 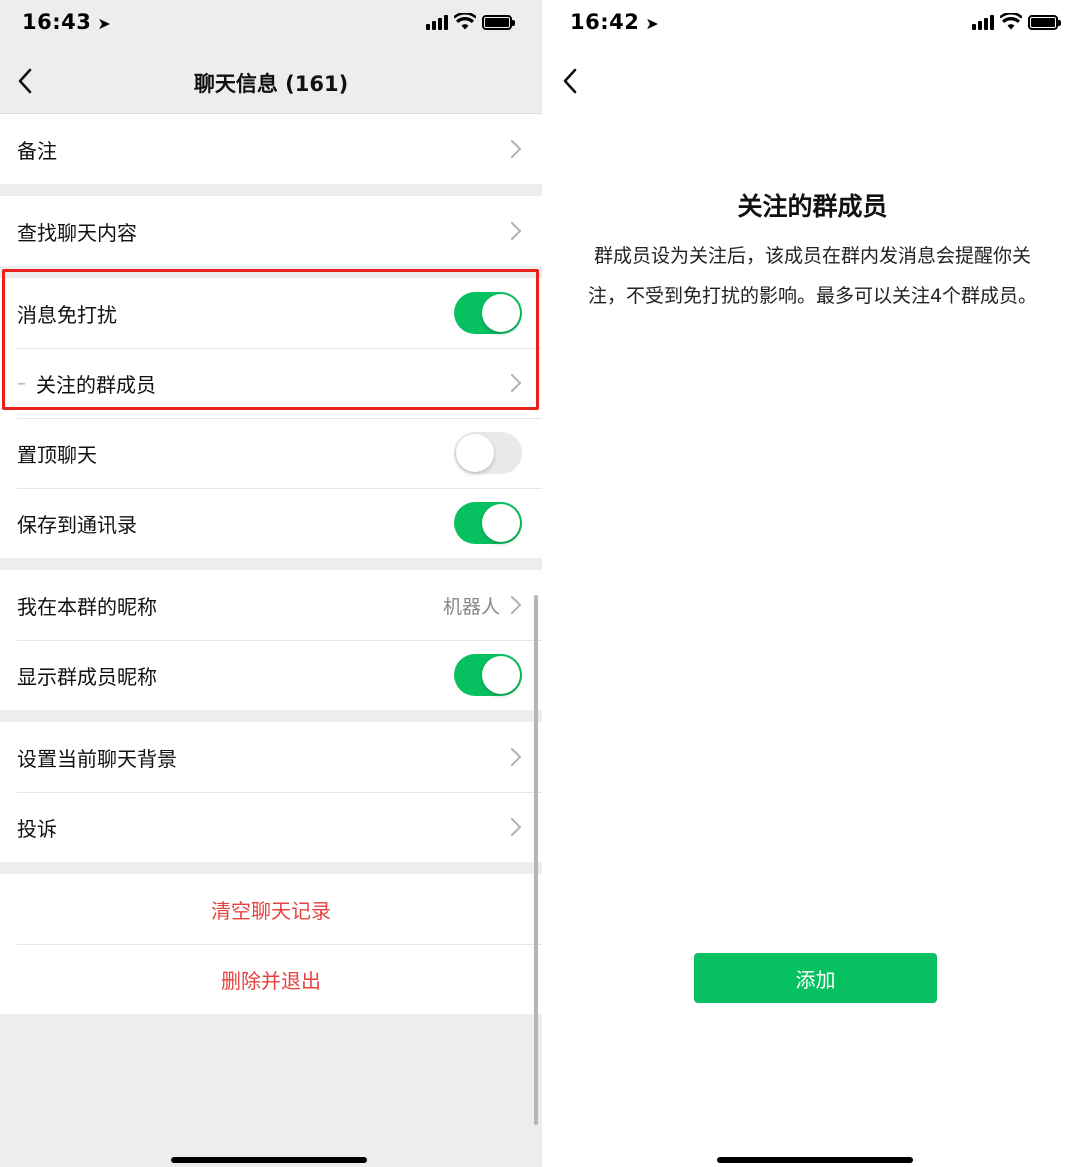 What do you see at coordinates (271, 757) in the screenshot?
I see `background-row: 设置当前聊天背景` at bounding box center [271, 757].